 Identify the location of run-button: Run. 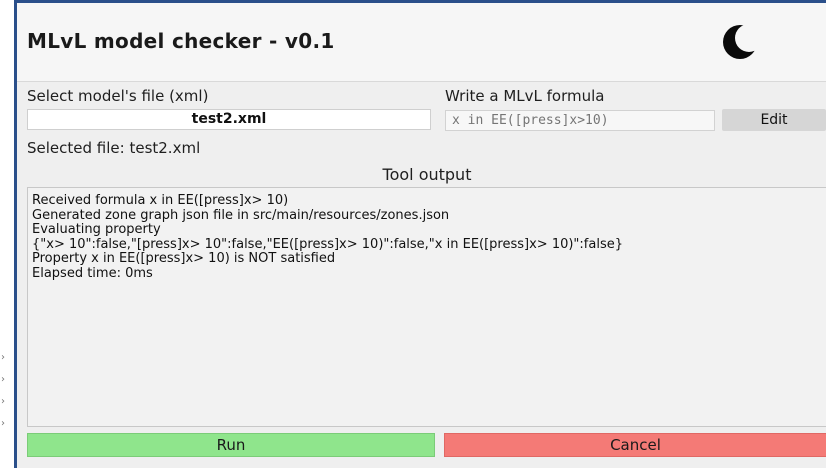
(231, 445).